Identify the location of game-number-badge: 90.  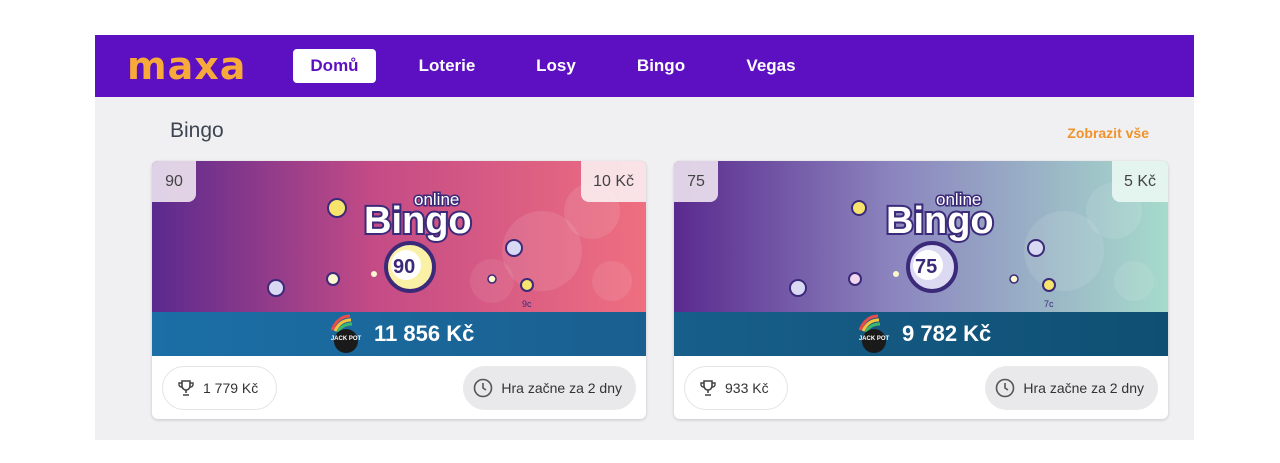
(174, 181).